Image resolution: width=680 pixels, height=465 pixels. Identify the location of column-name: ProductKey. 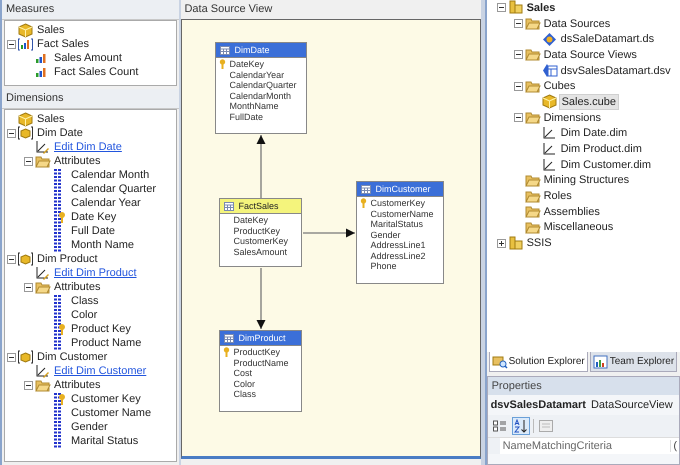
(256, 231).